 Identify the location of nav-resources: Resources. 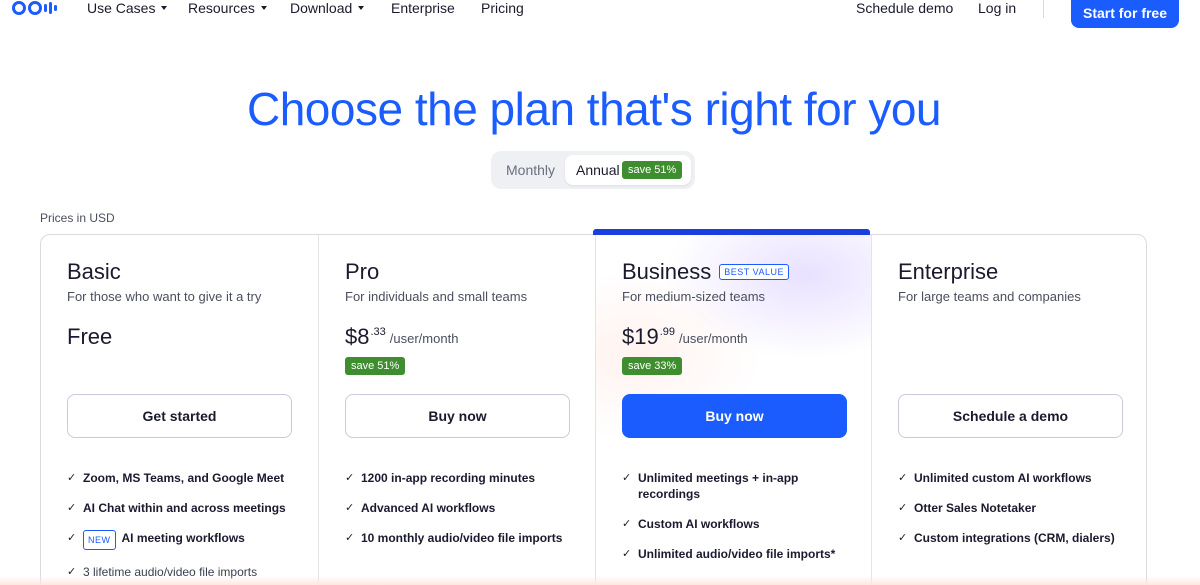
(227, 8).